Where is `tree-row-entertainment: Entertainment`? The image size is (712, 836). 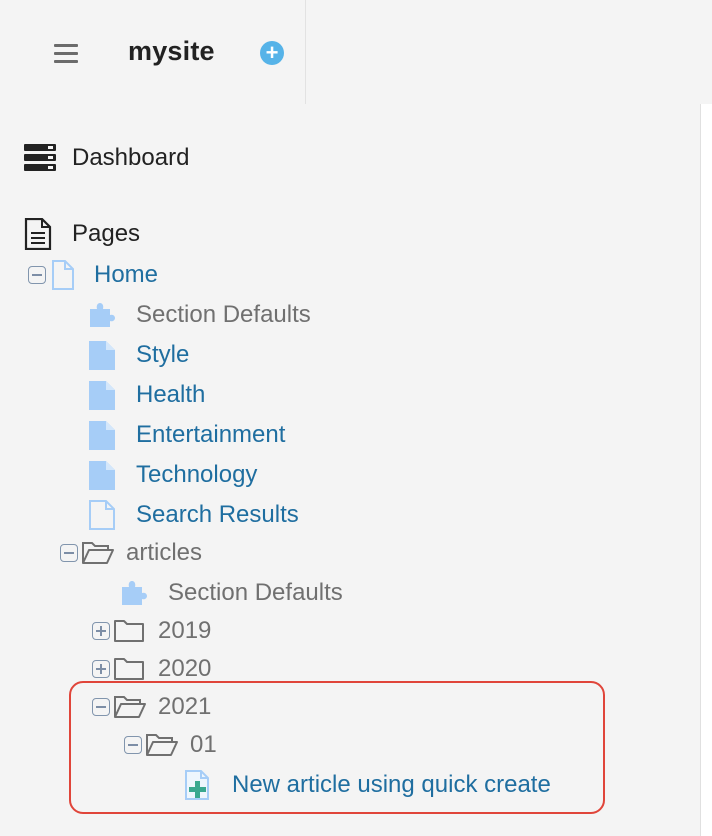
tree-row-entertainment: Entertainment is located at coordinates (185, 435).